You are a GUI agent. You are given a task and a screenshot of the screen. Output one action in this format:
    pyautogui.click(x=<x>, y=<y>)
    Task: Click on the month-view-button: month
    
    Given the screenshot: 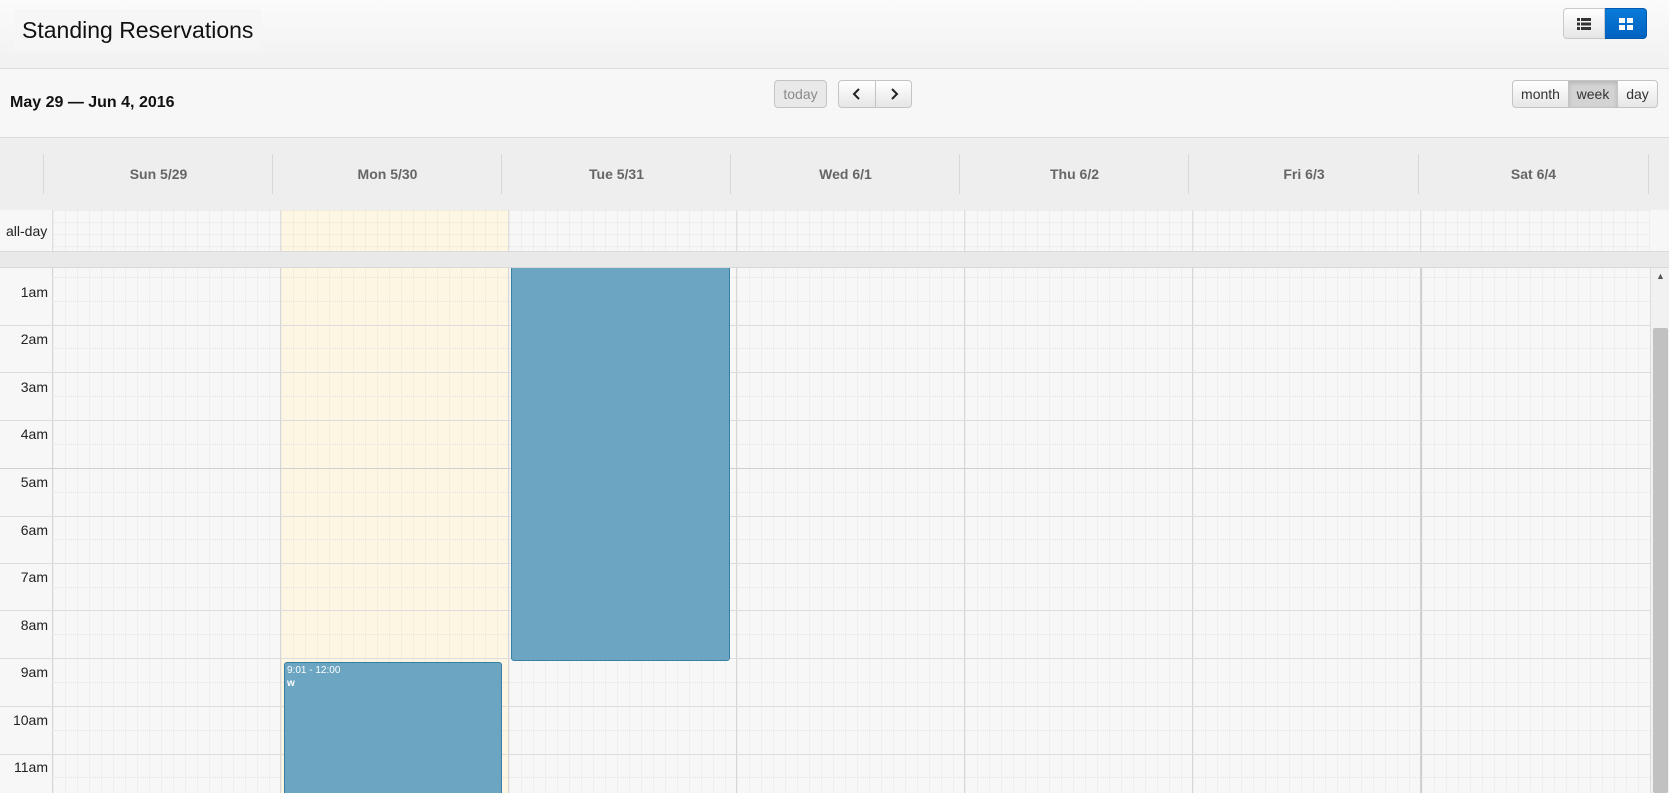 What is the action you would take?
    pyautogui.click(x=1540, y=94)
    